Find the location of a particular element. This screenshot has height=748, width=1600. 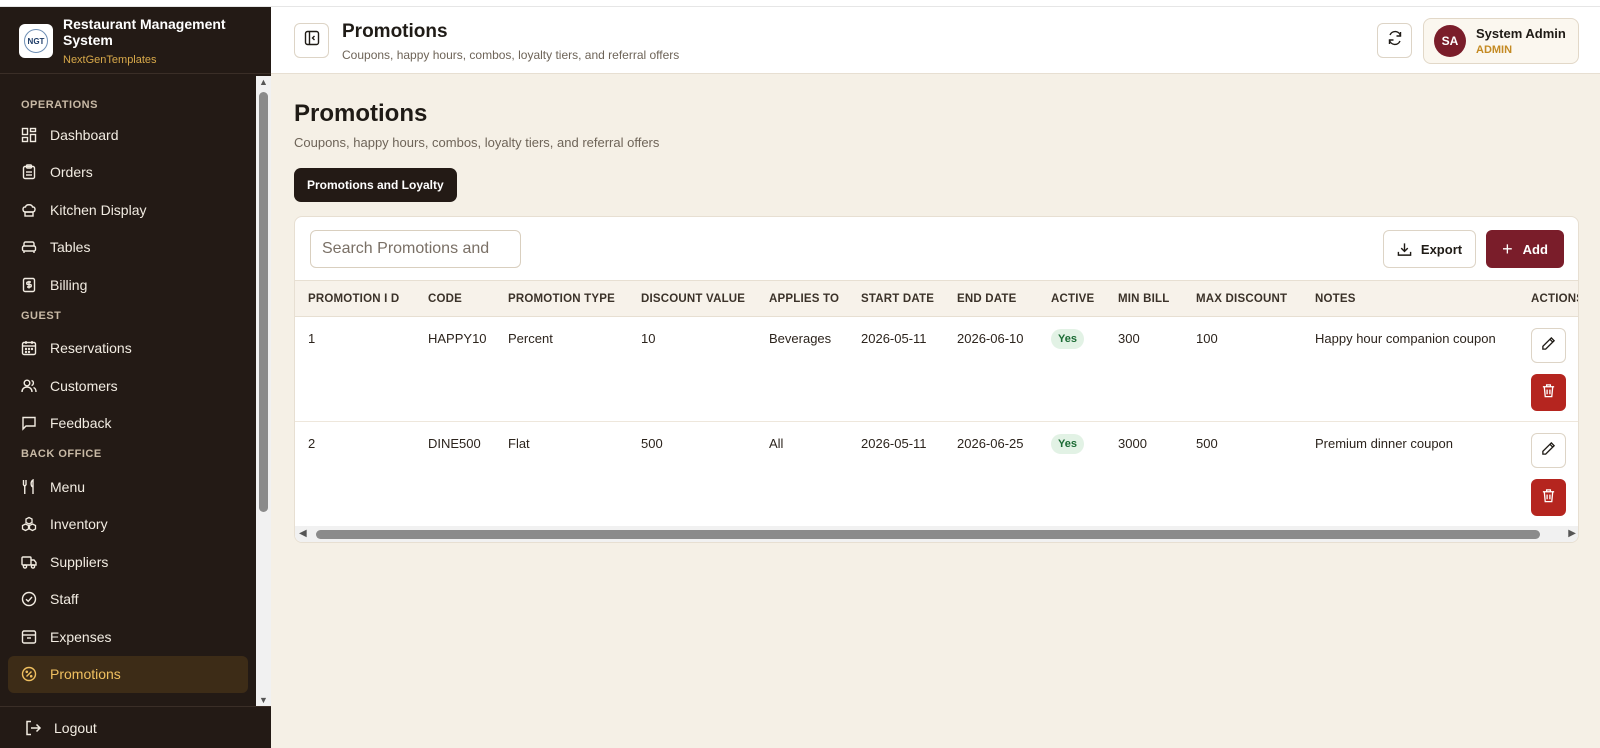

sidebar-item-label: Staff is located at coordinates (64, 599).